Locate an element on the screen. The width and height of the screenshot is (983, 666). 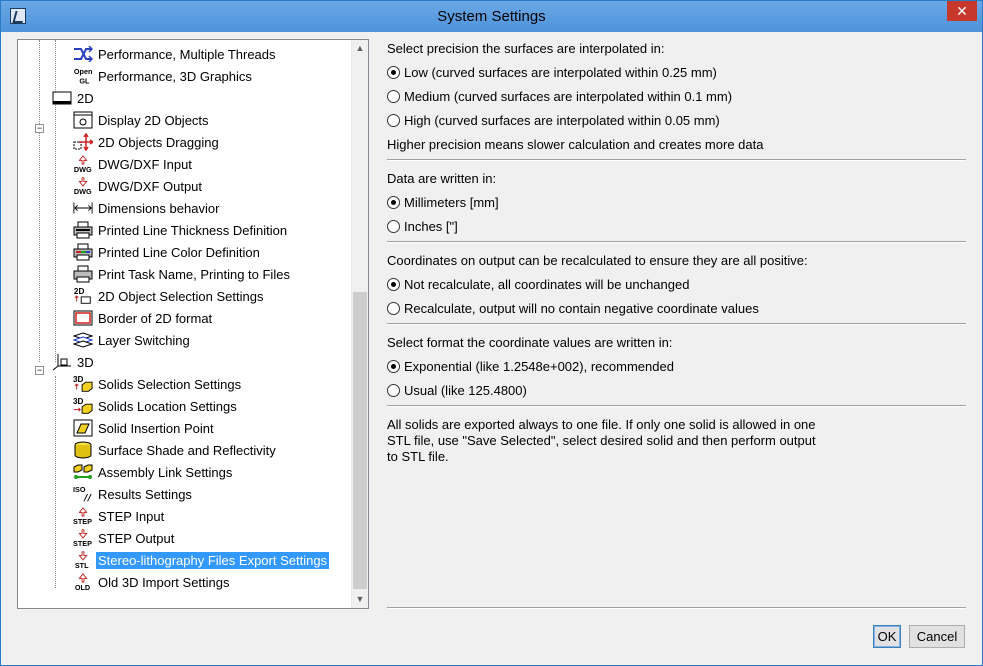
tree-item-label: Solids Selection Settings is located at coordinates (170, 384).